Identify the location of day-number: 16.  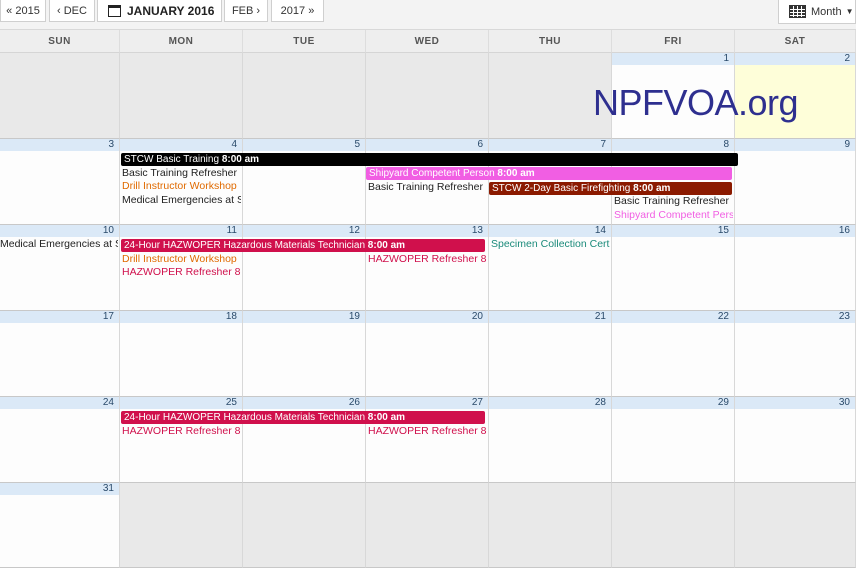
(795, 231).